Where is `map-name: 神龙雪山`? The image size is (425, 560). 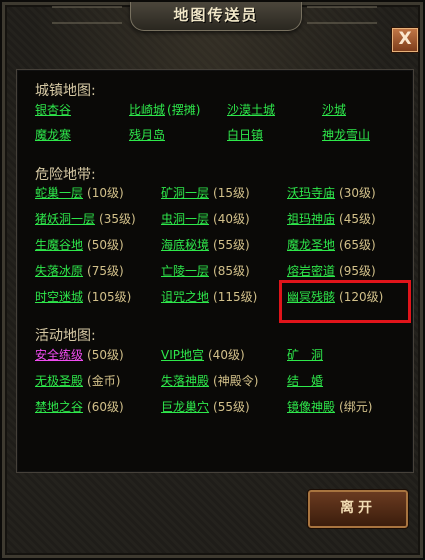
map-name: 神龙雪山 is located at coordinates (346, 135).